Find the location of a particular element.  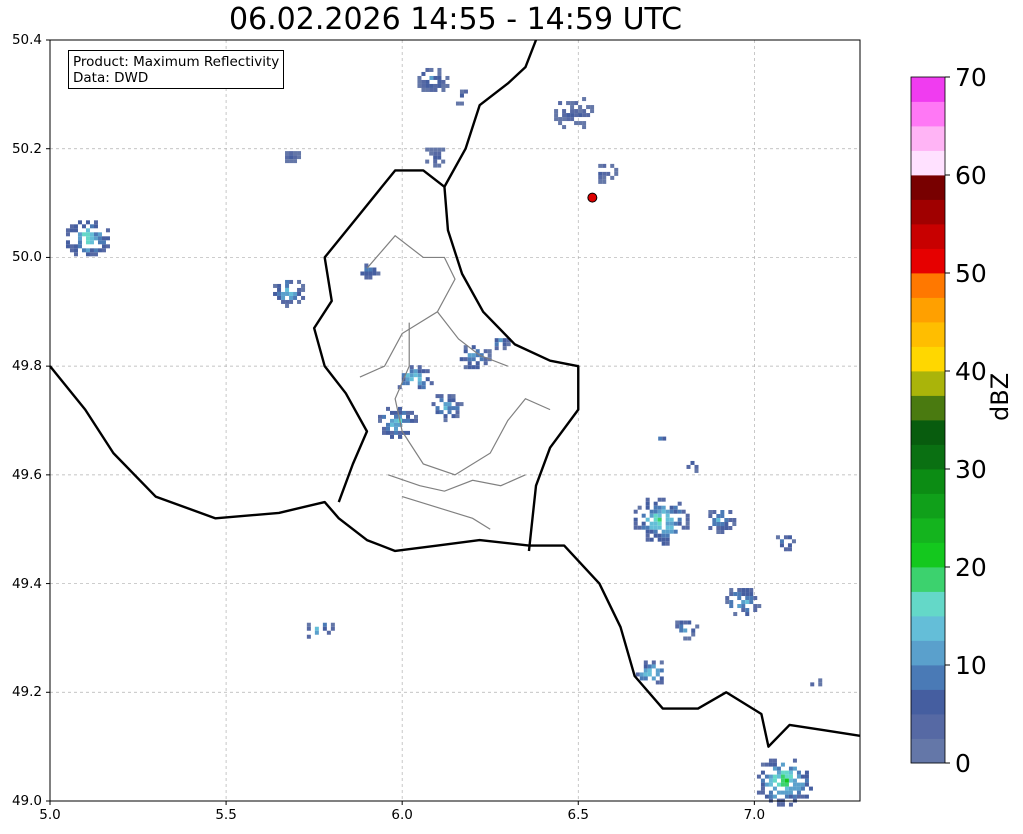

location-marker-dot is located at coordinates (592, 197).